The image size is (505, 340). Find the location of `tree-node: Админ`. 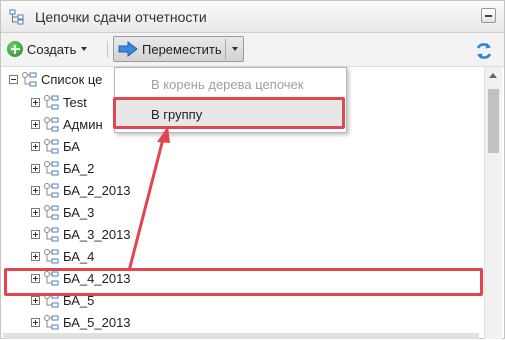

tree-node: Админ is located at coordinates (67, 124).